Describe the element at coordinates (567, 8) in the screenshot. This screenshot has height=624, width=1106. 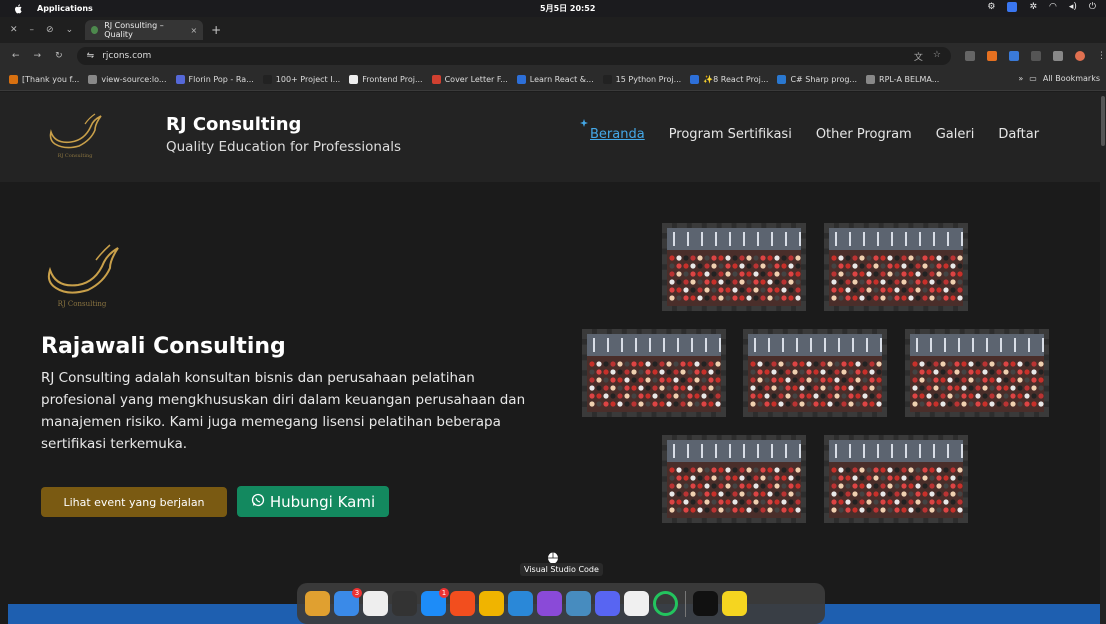
I see `system-clock: 5月5日 20:52` at that location.